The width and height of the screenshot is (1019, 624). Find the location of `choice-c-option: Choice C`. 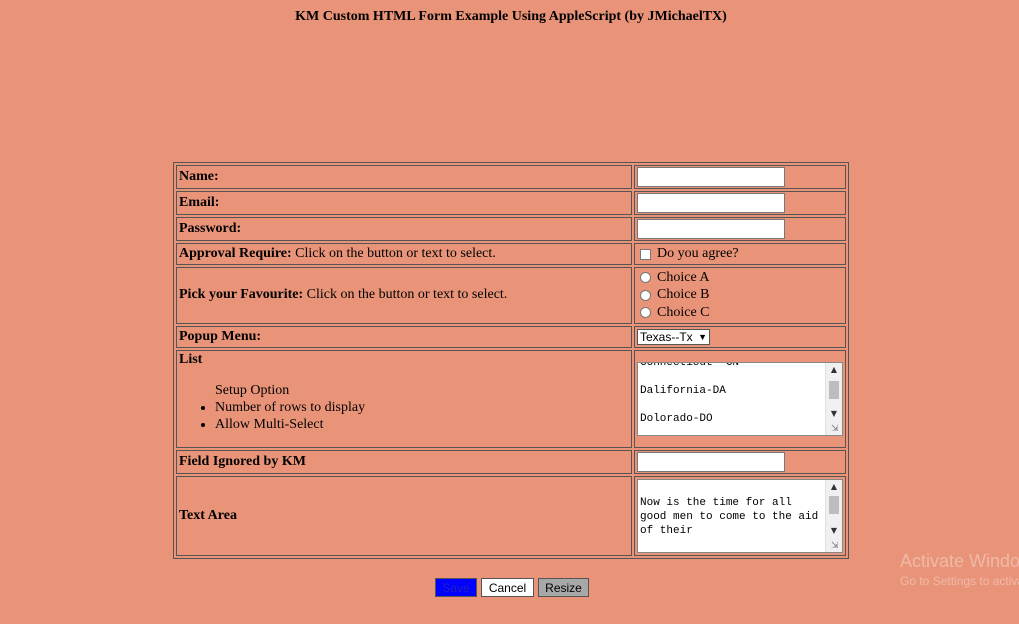

choice-c-option: Choice C is located at coordinates (740, 313).